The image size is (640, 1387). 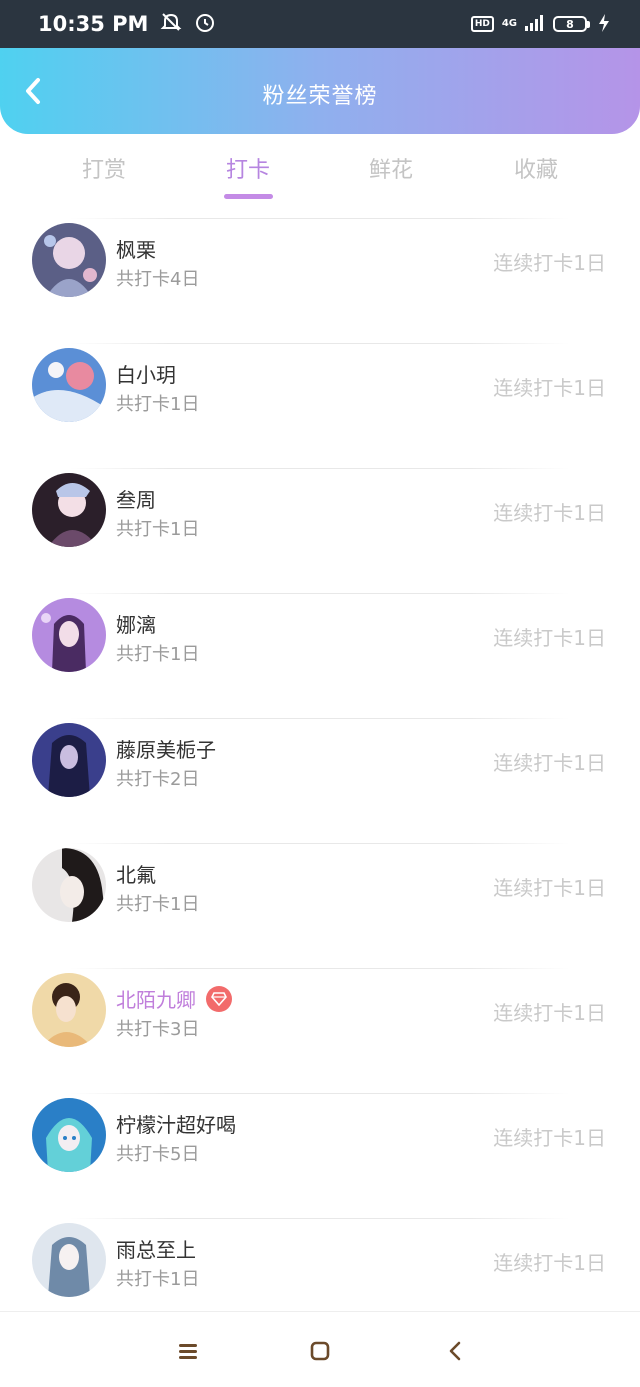 I want to click on name-line: 藤原美栀子, so click(x=166, y=748).